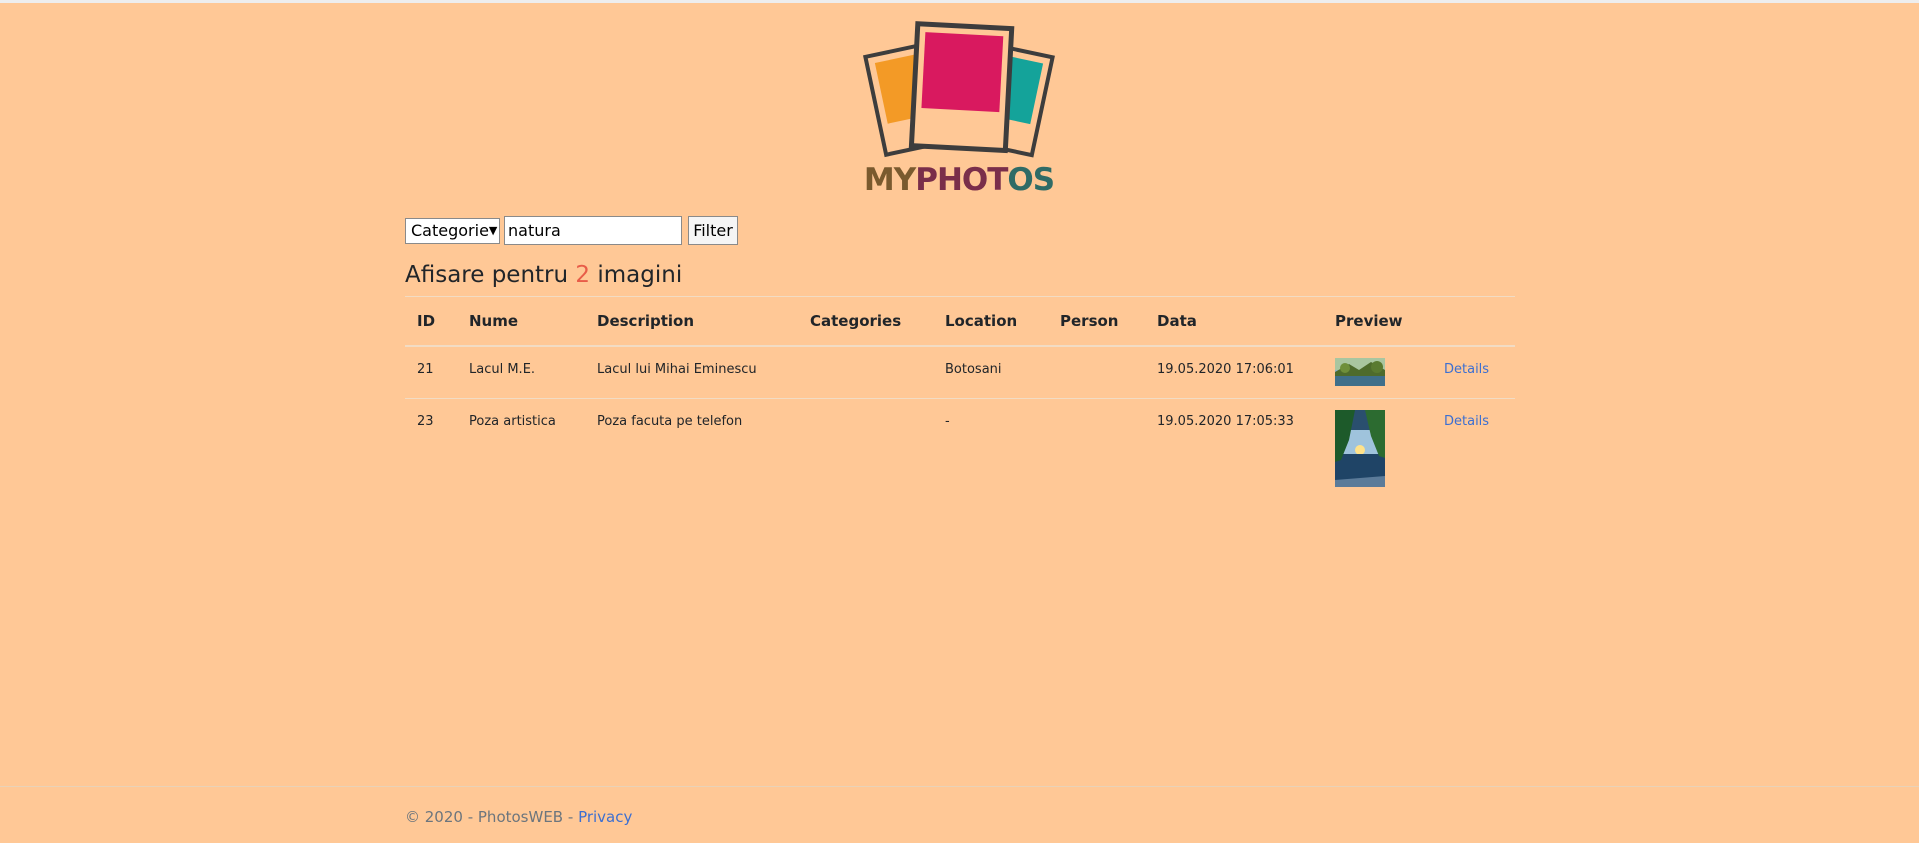  I want to click on search-input, so click(593, 230).